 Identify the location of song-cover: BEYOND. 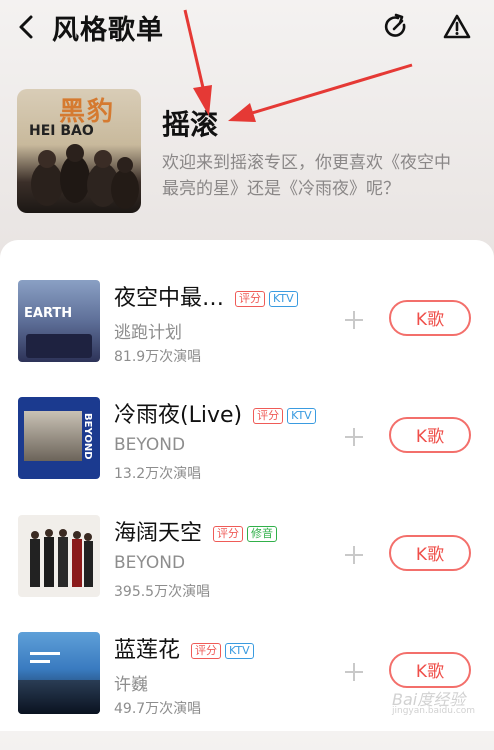
(59, 438).